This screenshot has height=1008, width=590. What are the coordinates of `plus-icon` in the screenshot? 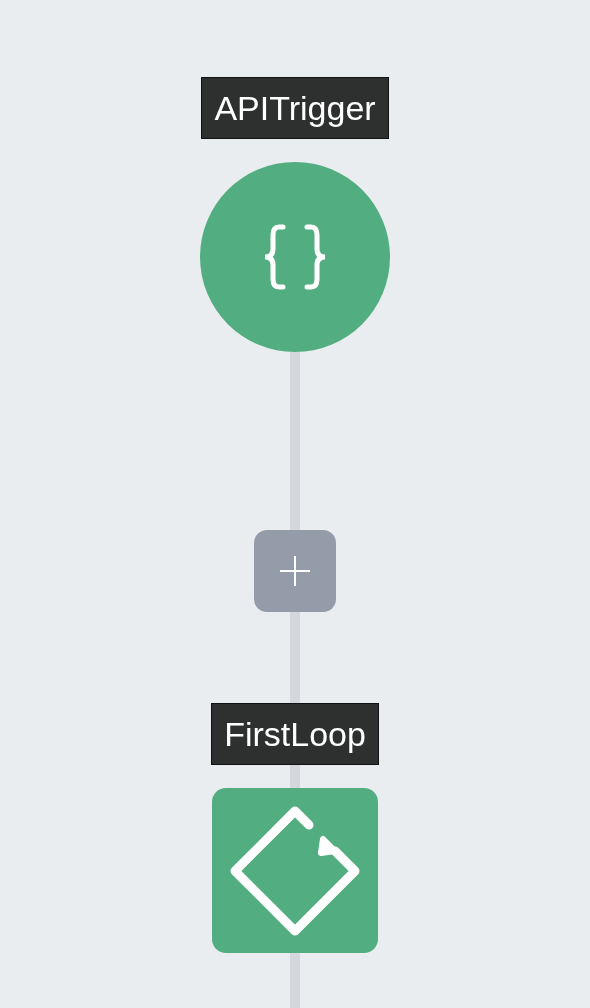 It's located at (295, 571).